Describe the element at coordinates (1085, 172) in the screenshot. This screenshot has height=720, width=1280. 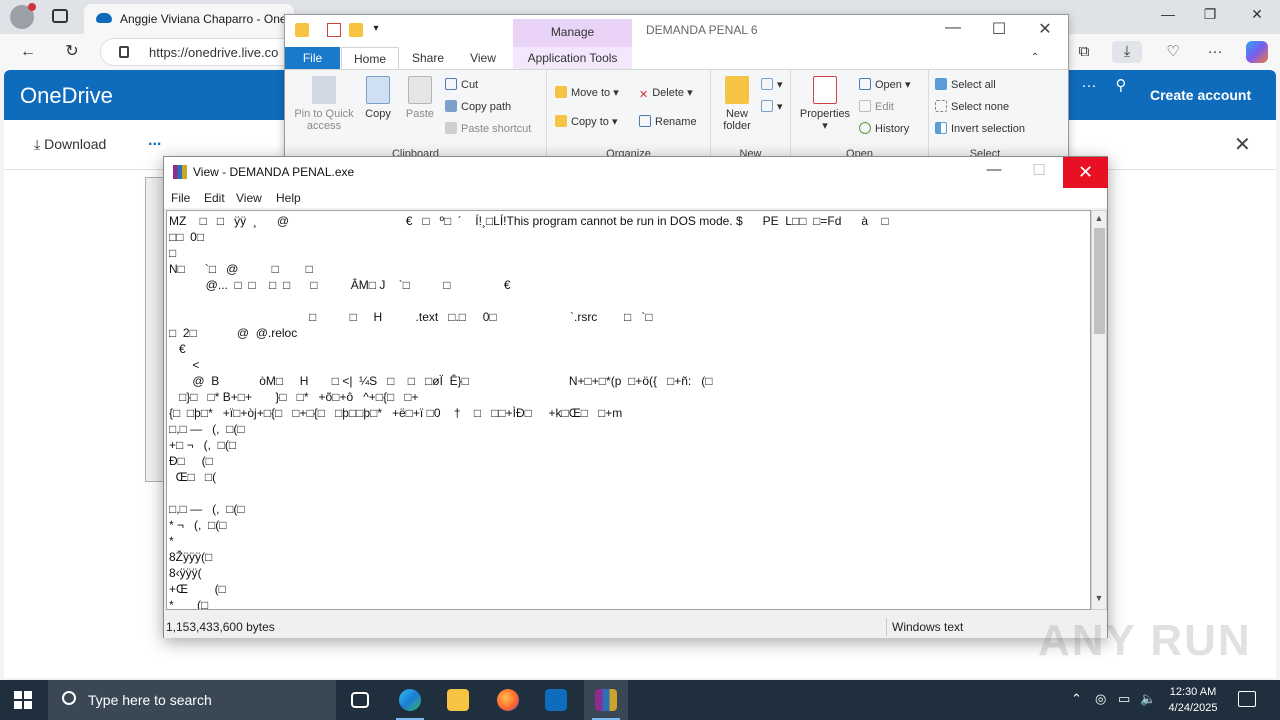
I see `viewer-close-button: ✕` at that location.